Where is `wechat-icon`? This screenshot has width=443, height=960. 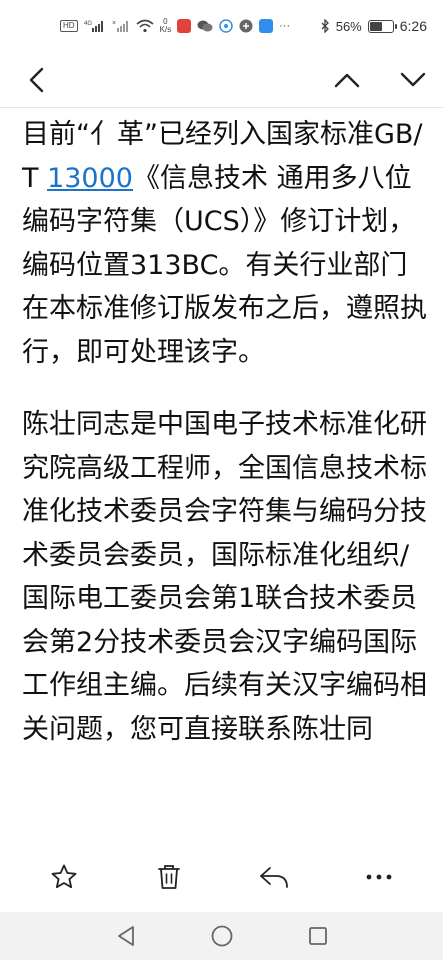
wechat-icon is located at coordinates (205, 26).